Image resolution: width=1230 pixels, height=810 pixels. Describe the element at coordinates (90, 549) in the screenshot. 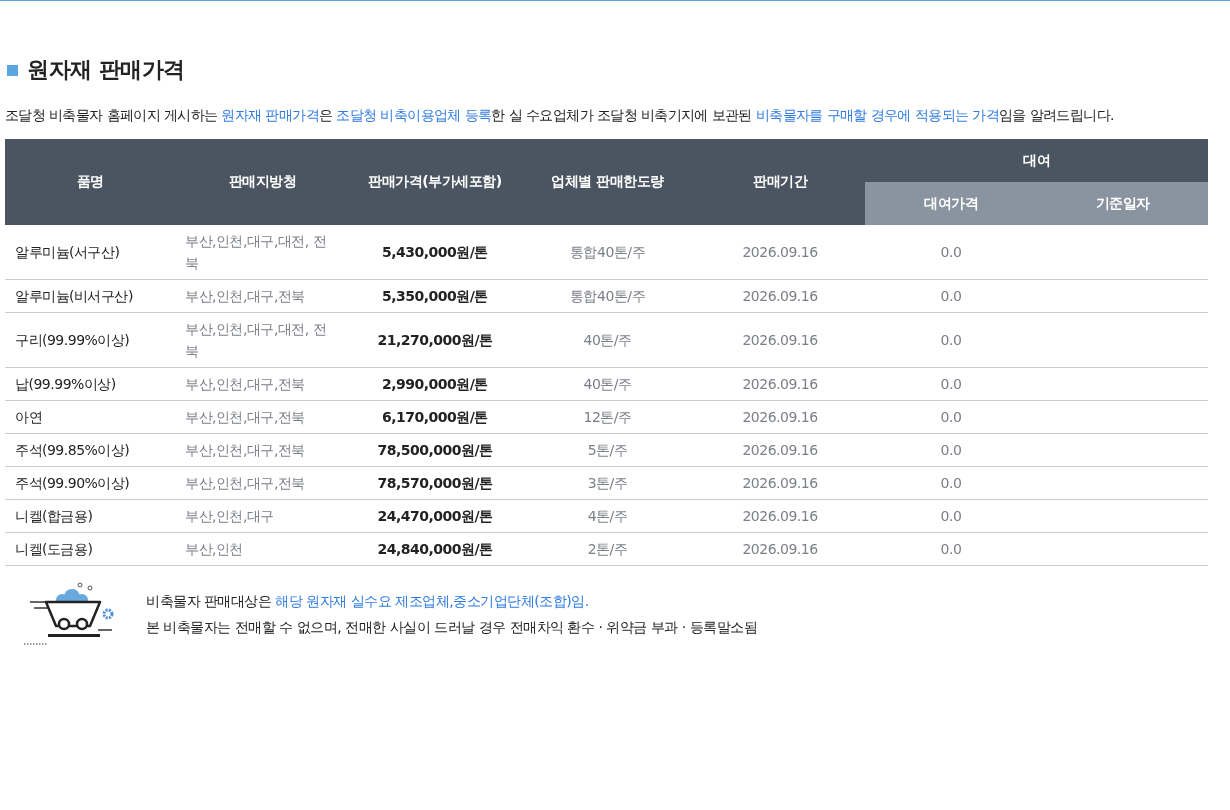

I see `item-cell: 니켈(도금용)` at that location.